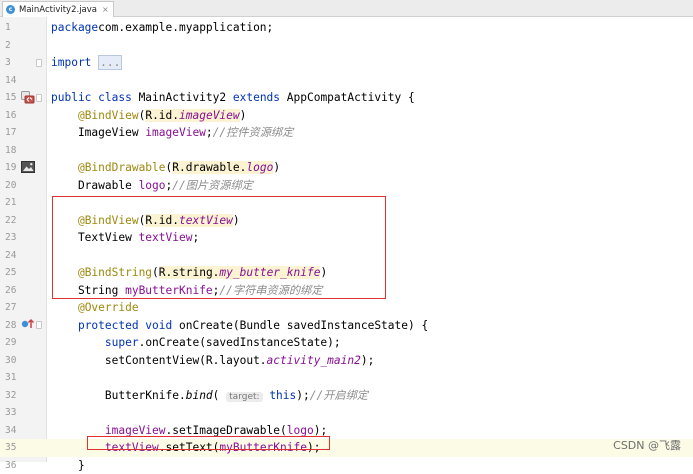 This screenshot has width=693, height=474. Describe the element at coordinates (282, 395) in the screenshot. I see `code-token: this` at that location.